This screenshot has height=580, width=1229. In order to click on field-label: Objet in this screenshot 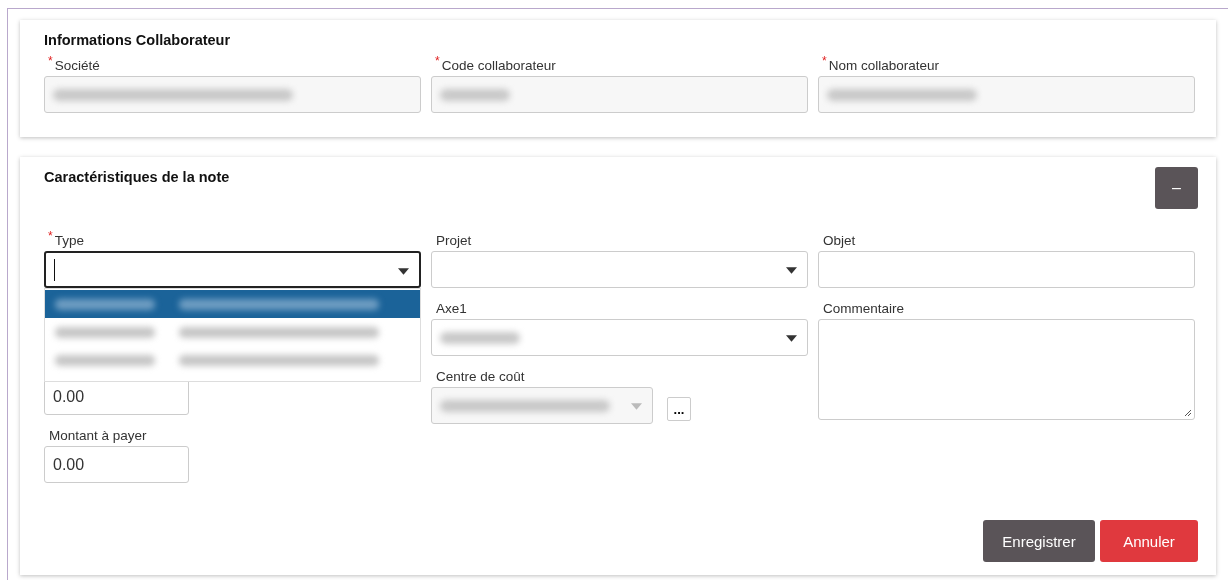, I will do `click(839, 241)`.